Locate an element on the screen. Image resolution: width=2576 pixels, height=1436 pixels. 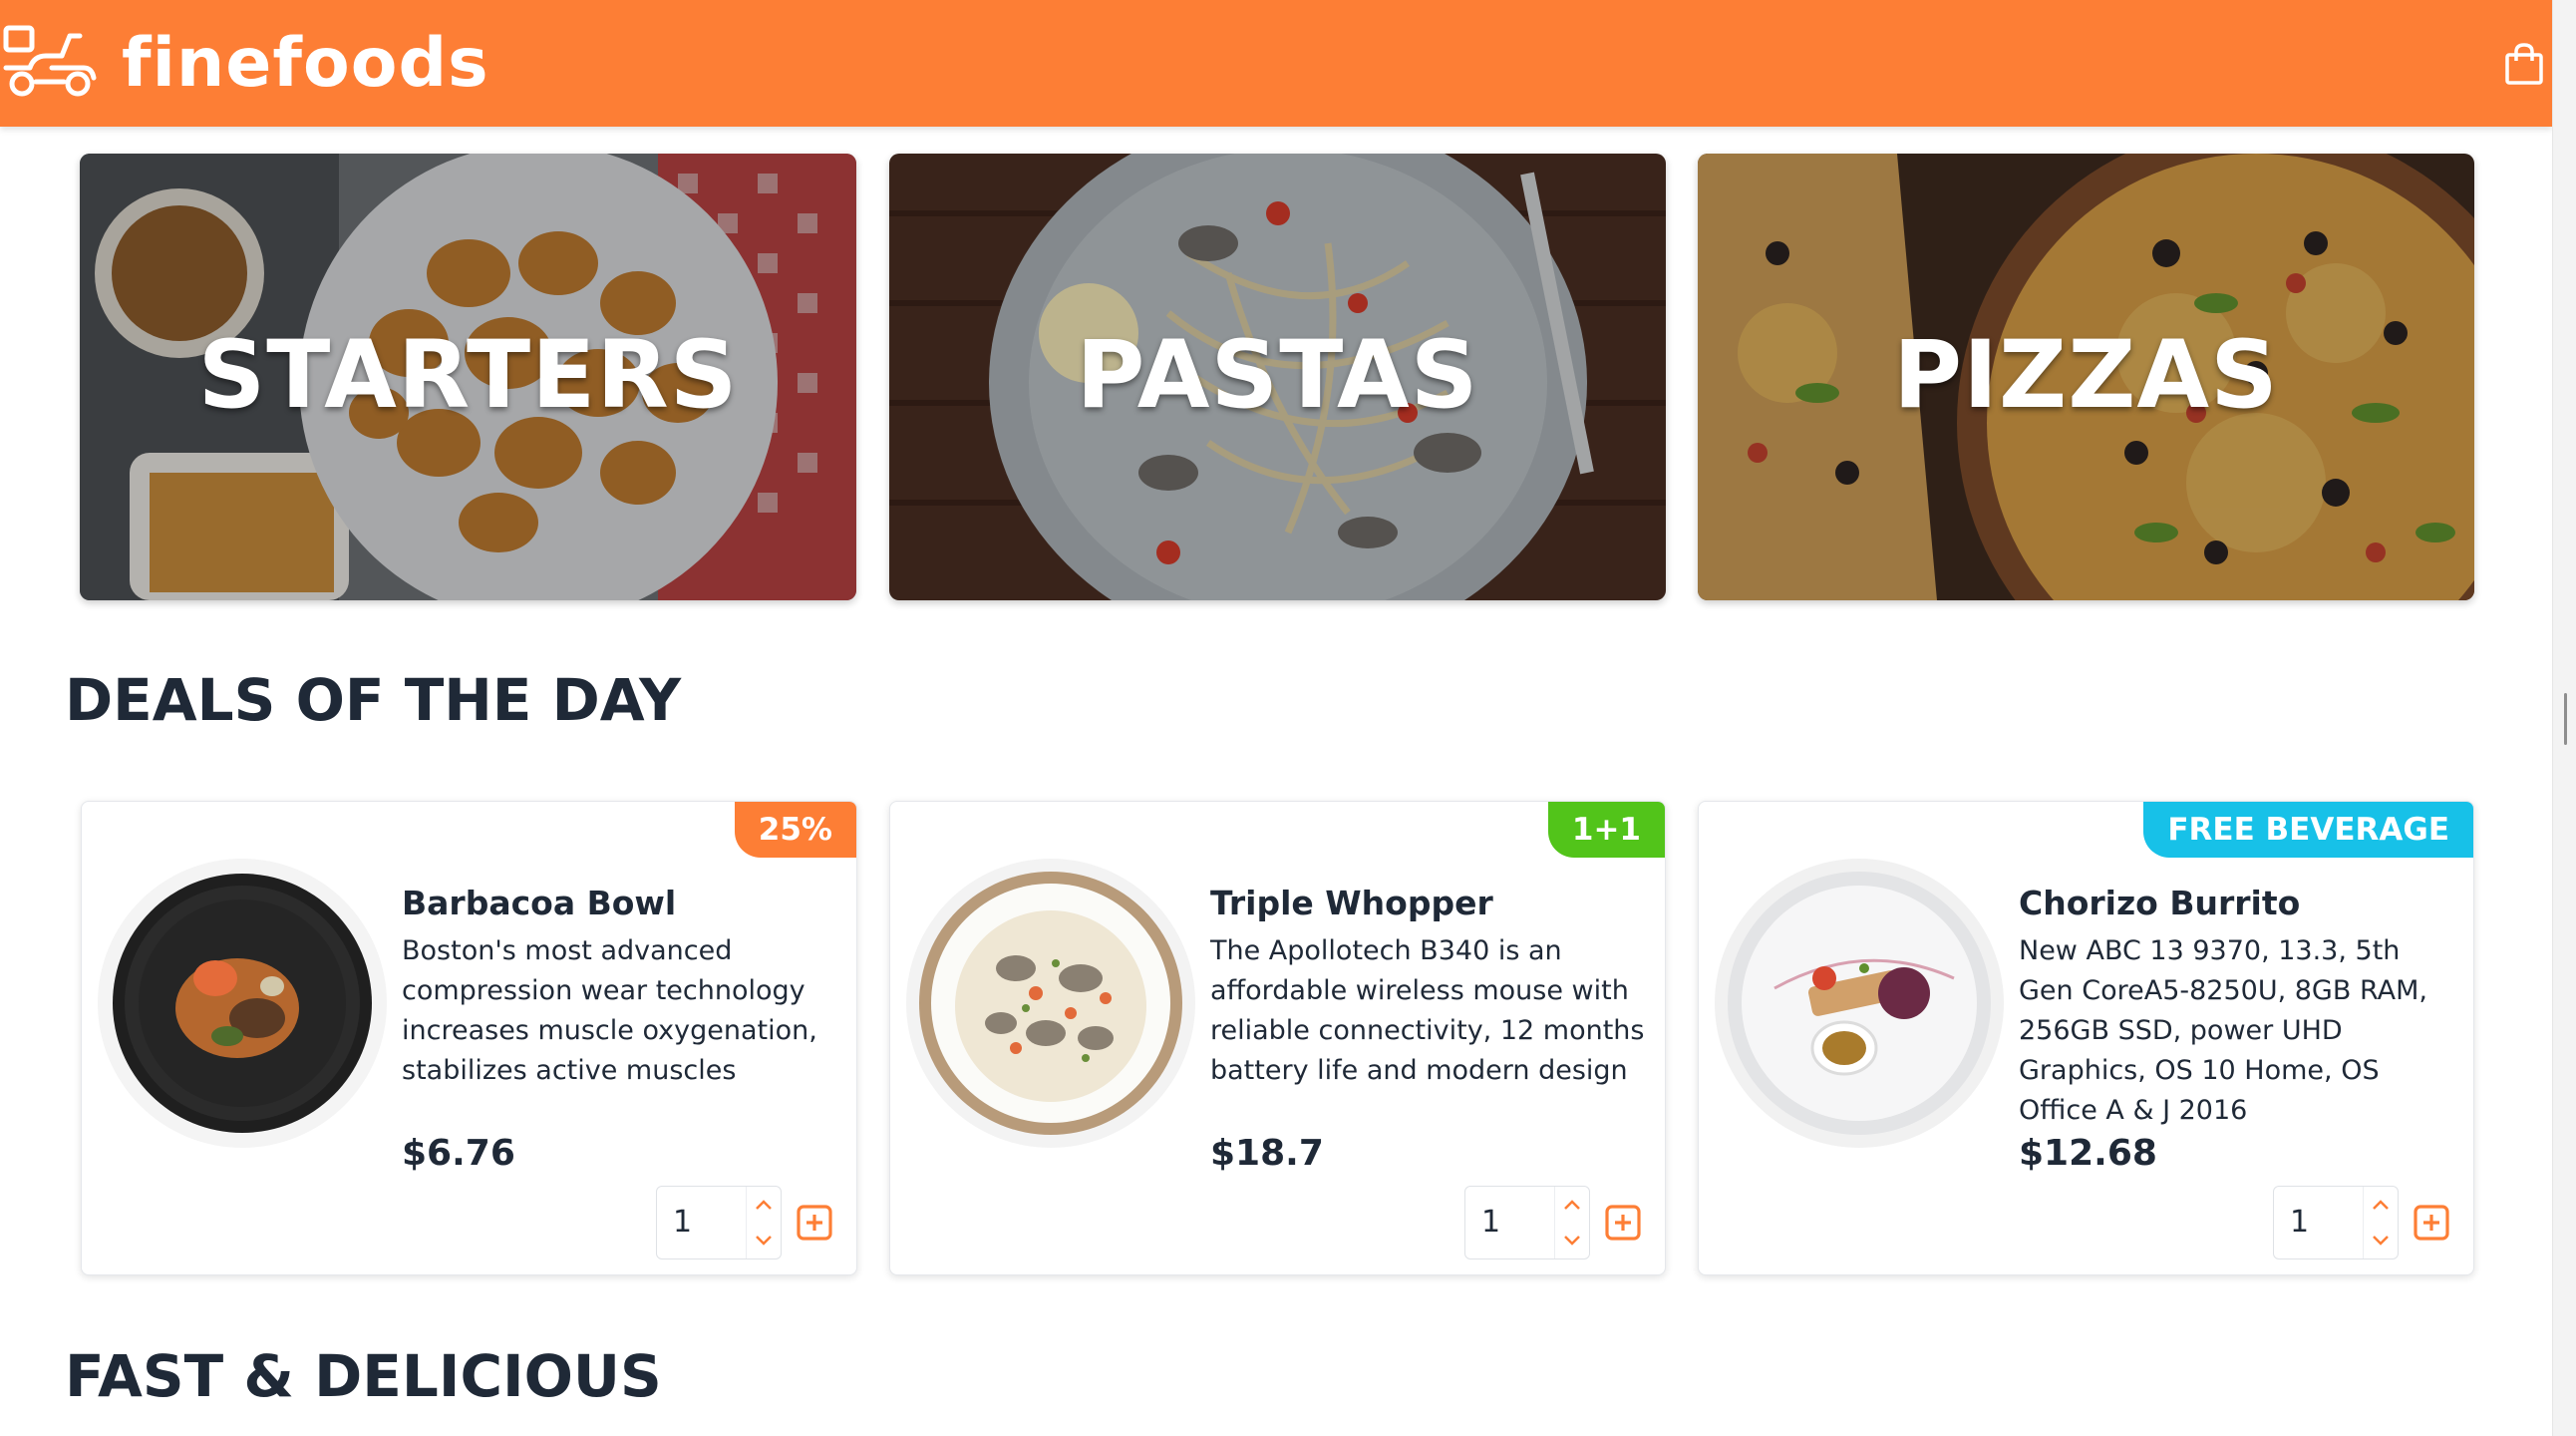
category-label: STARTERS is located at coordinates (468, 375).